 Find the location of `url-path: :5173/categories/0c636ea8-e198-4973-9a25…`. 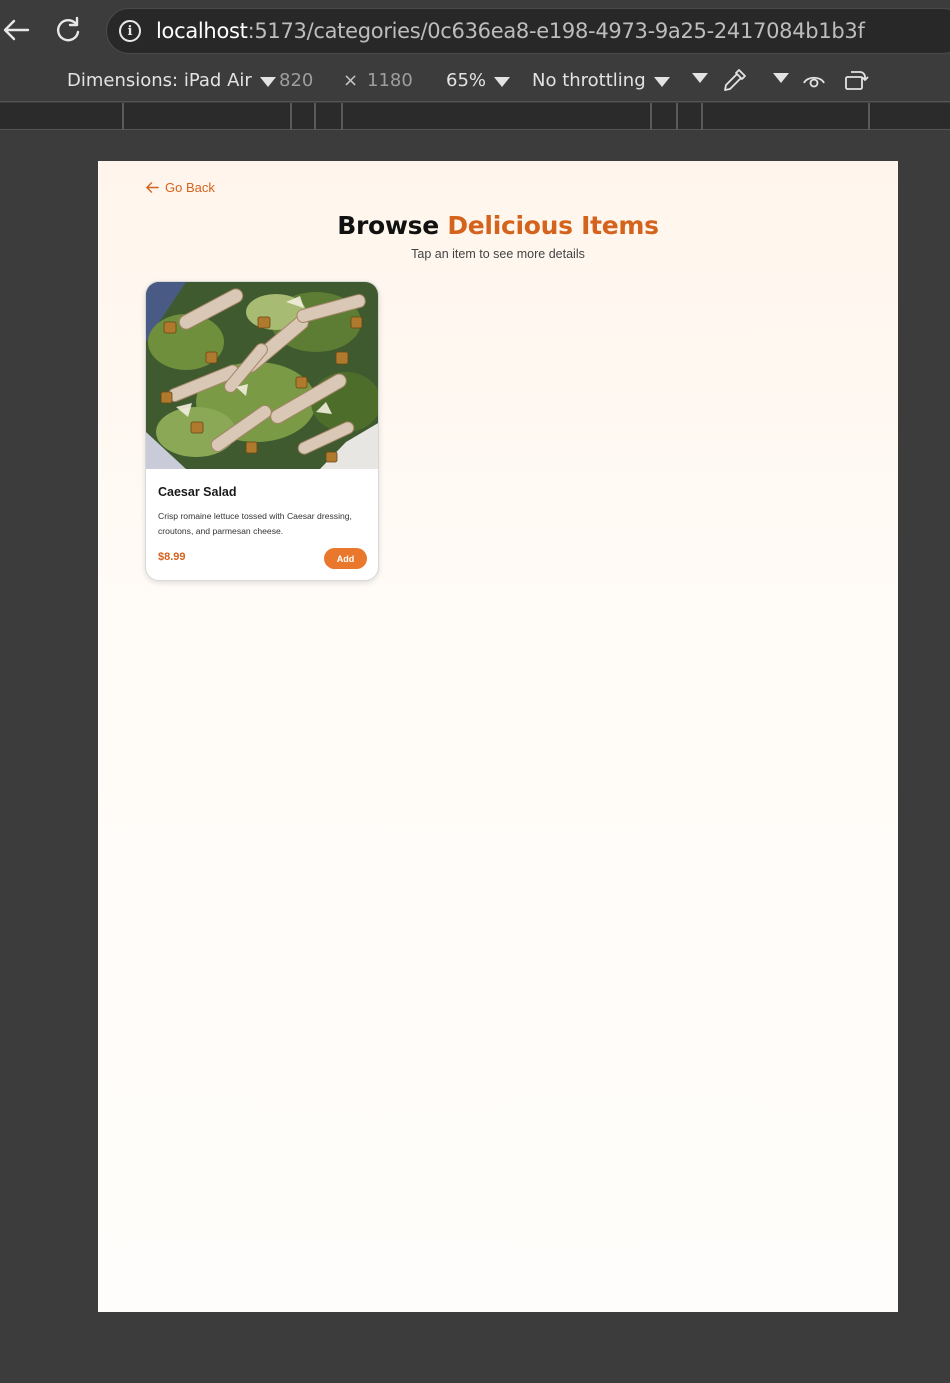

url-path: :5173/categories/0c636ea8-e198-4973-9a25… is located at coordinates (556, 31).